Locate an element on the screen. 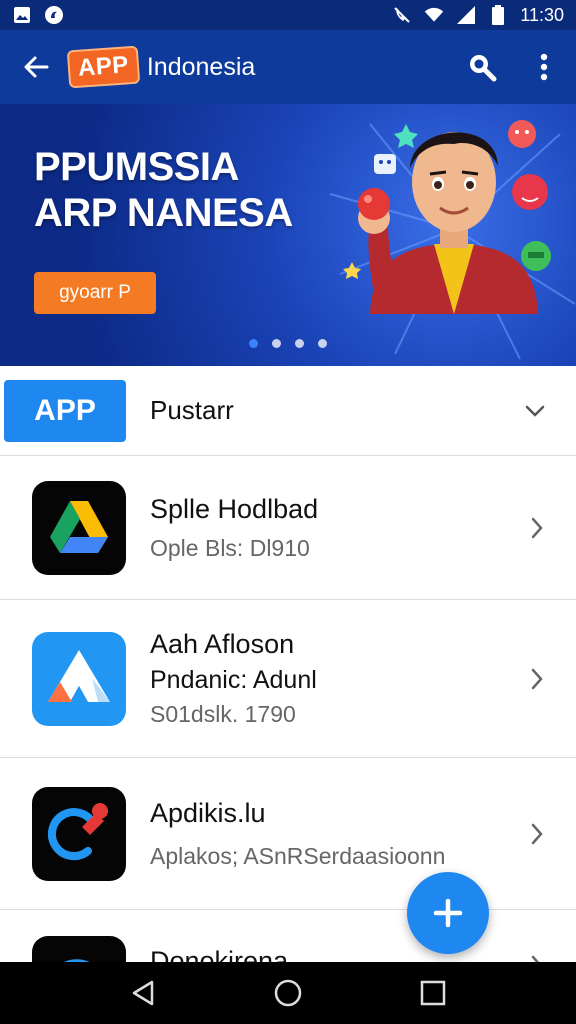 Image resolution: width=576 pixels, height=1024 pixels. banner-headline-line2: ARP NANESA is located at coordinates (163, 213).